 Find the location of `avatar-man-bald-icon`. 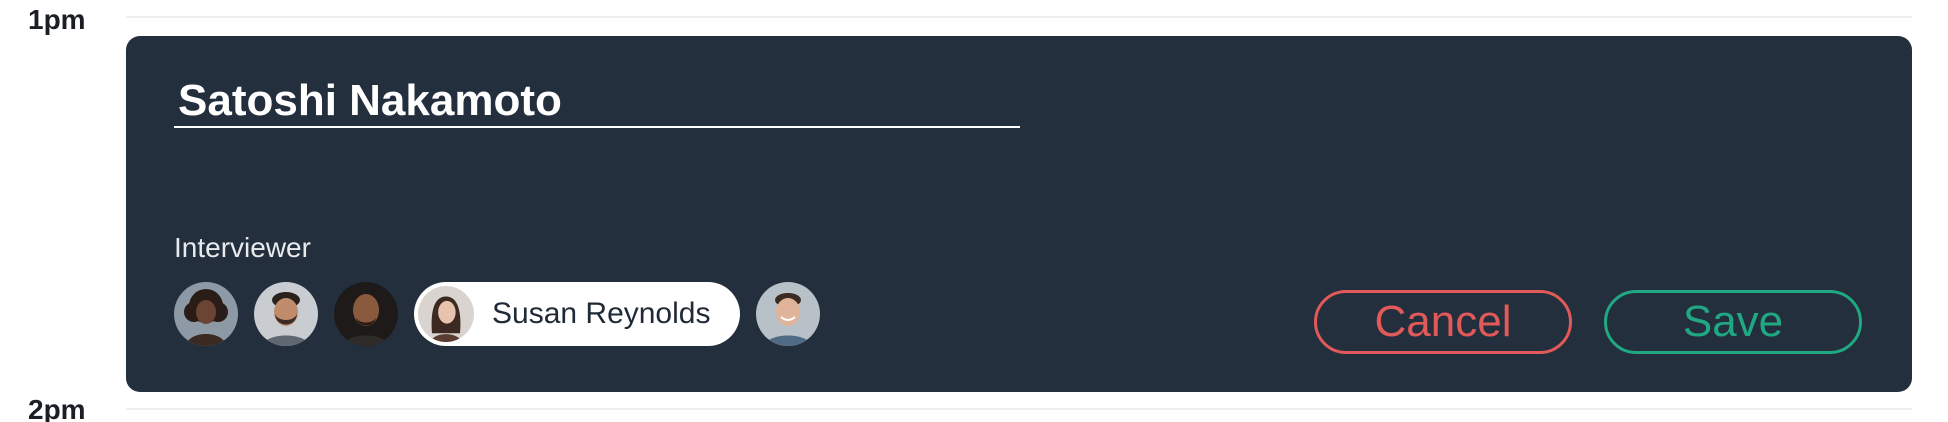

avatar-man-bald-icon is located at coordinates (366, 314).